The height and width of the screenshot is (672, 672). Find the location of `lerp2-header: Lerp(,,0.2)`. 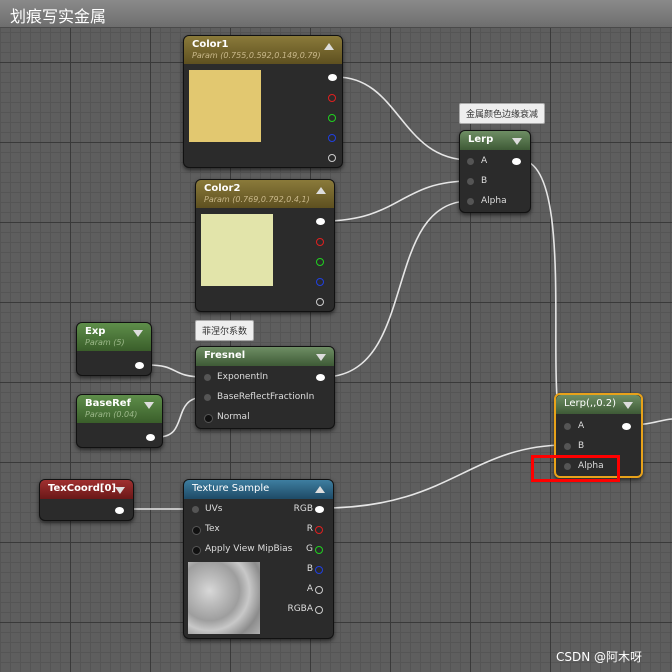

lerp2-header: Lerp(,,0.2) is located at coordinates (598, 404).